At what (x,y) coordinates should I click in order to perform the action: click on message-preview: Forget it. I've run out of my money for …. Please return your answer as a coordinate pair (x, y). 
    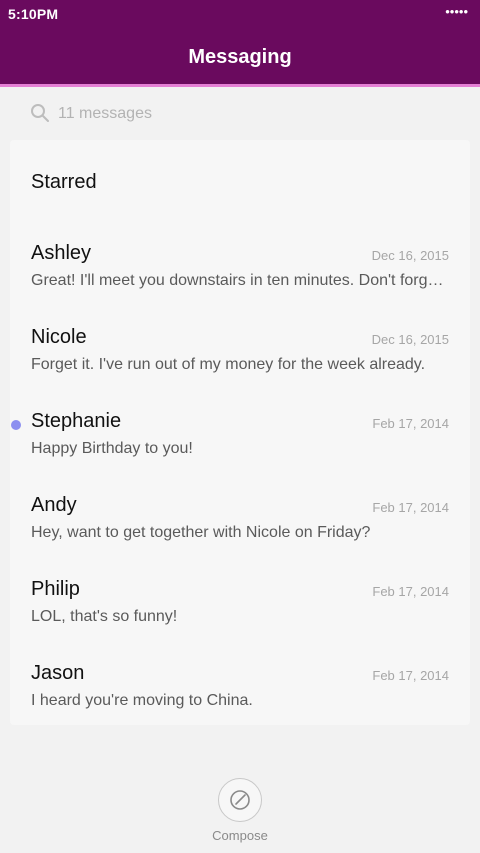
    Looking at the image, I should click on (228, 364).